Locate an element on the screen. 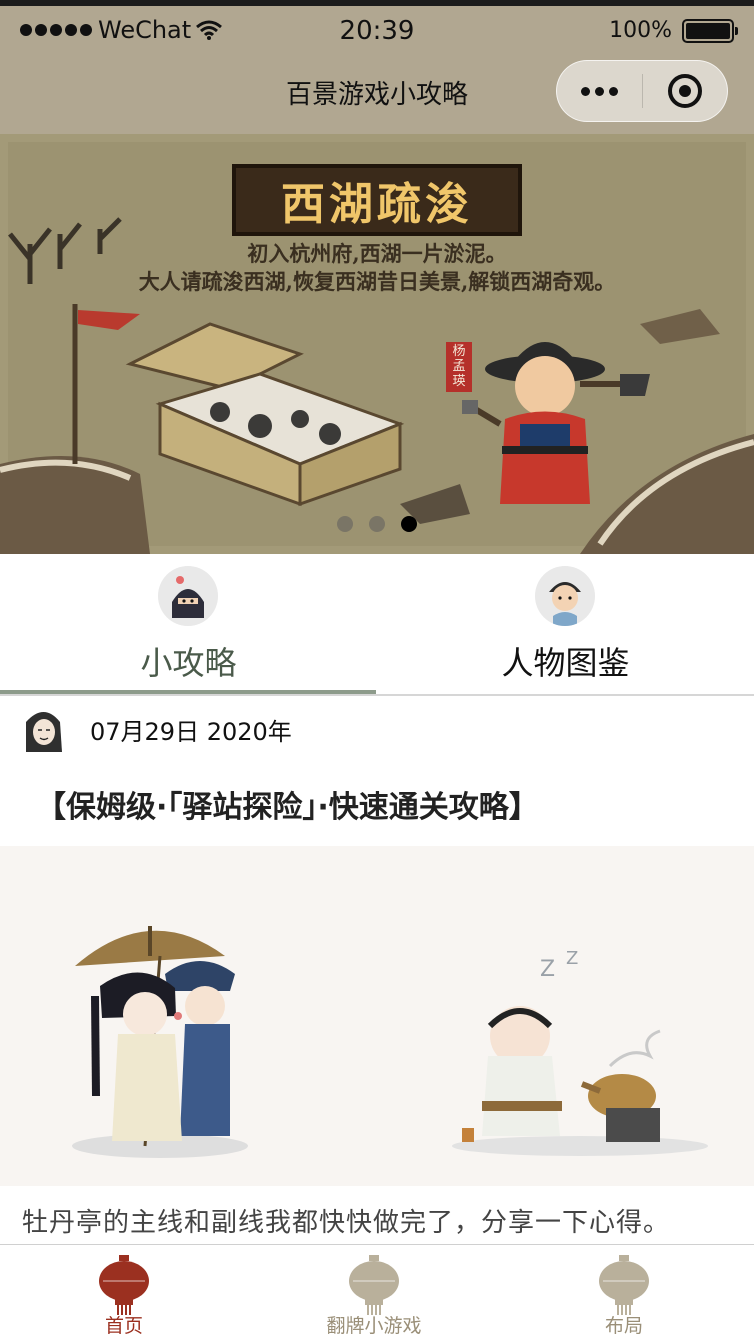 The width and height of the screenshot is (754, 1342). category-tabs: 小攻略 人物图鉴 is located at coordinates (377, 625).